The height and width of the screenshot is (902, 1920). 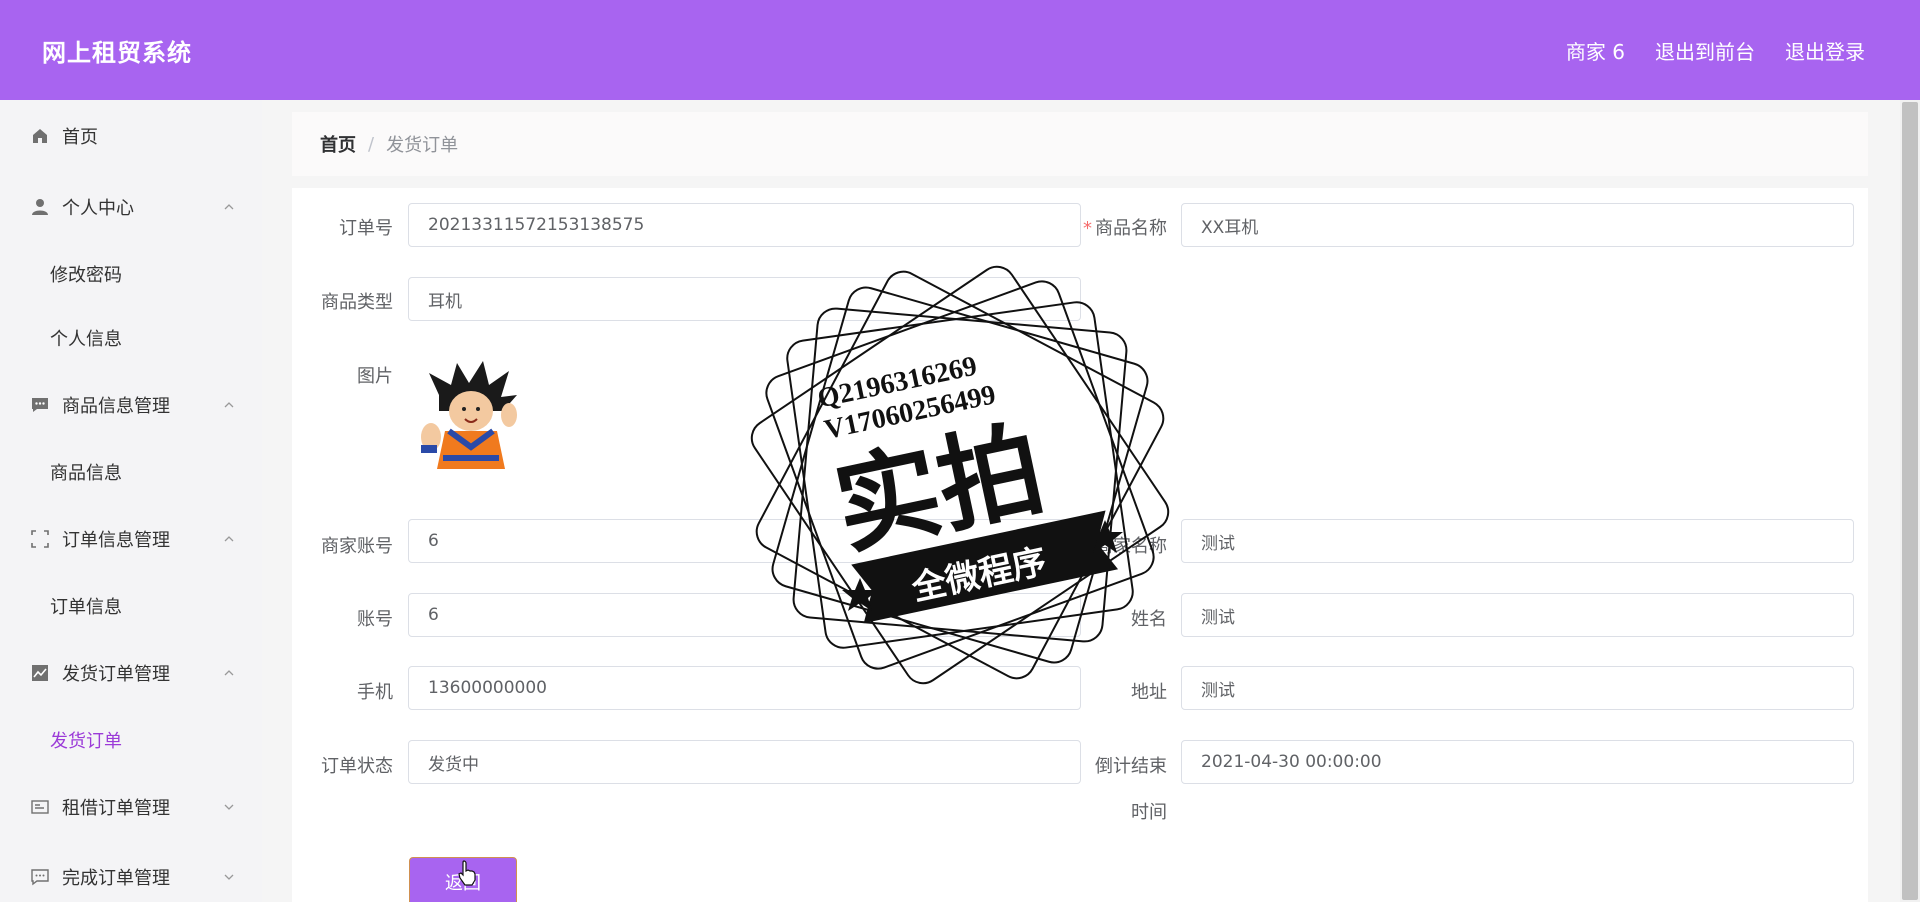 I want to click on order-status-field: 发货中, so click(x=744, y=762).